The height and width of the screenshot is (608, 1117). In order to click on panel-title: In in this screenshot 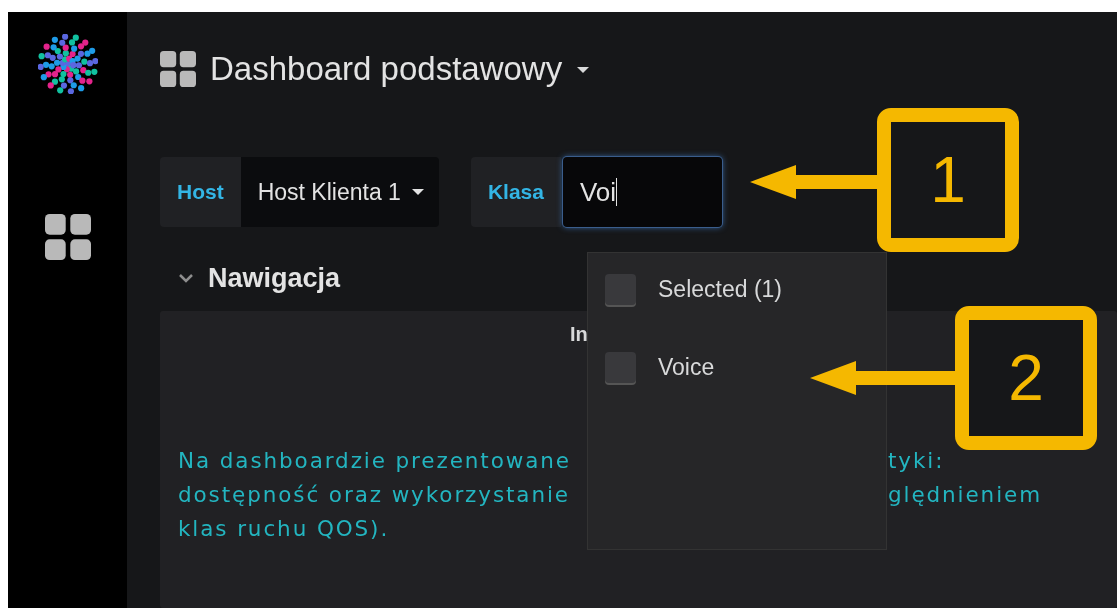, I will do `click(579, 334)`.